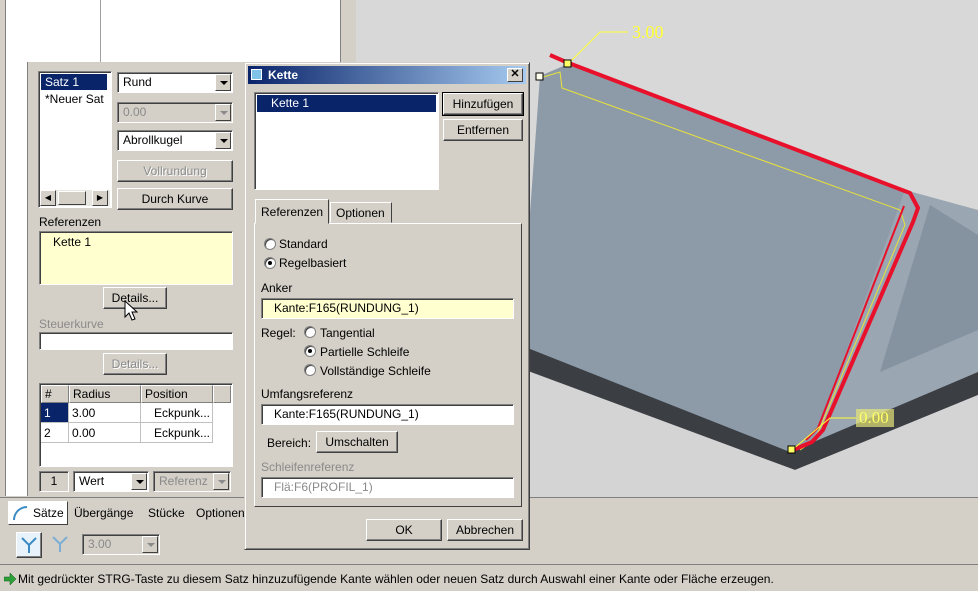  What do you see at coordinates (105, 433) in the screenshot?
I see `table-cell-radius: 0.00` at bounding box center [105, 433].